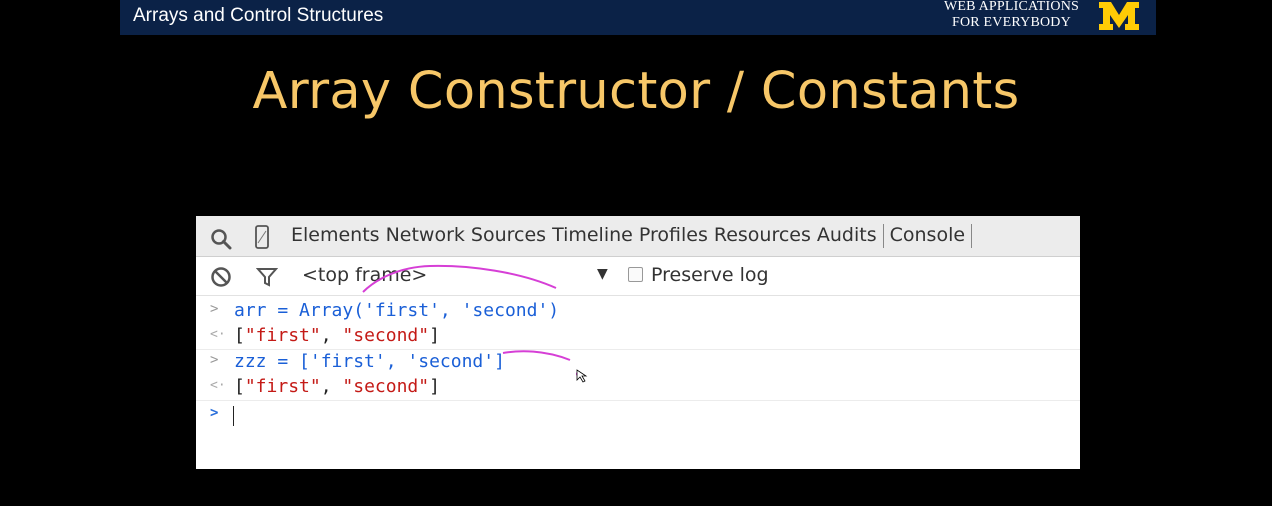  I want to click on console-code: arr = Array('first', 'second'), so click(396, 310).